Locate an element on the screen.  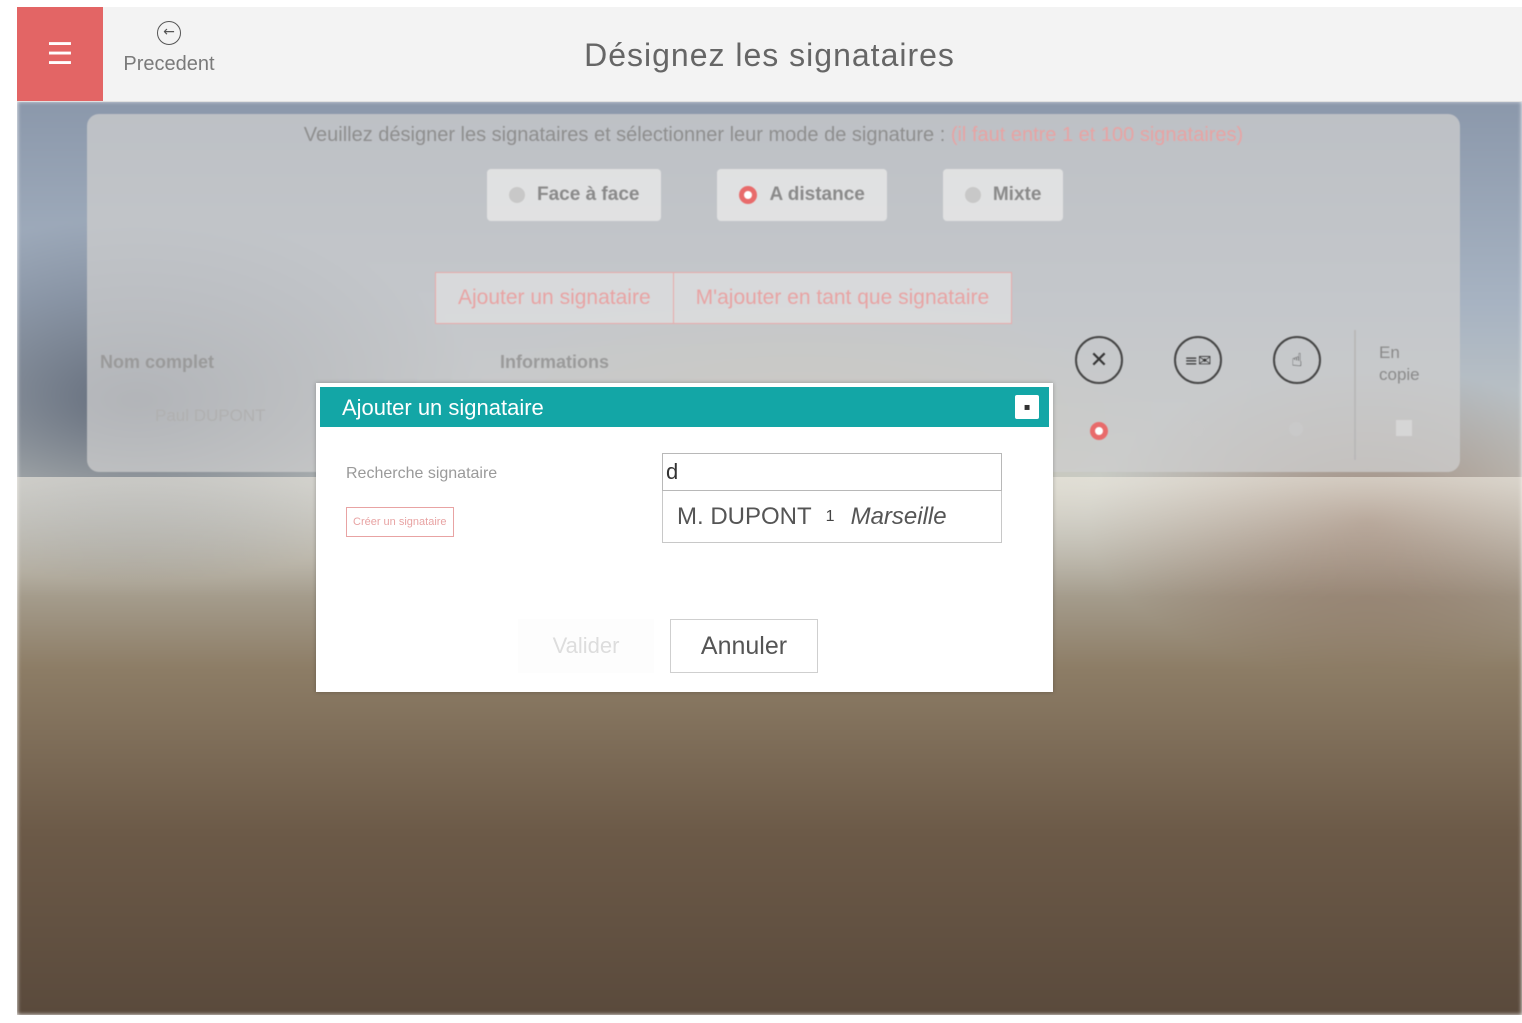
signature-mode-group: Face à face A distance Mixte is located at coordinates (775, 196).